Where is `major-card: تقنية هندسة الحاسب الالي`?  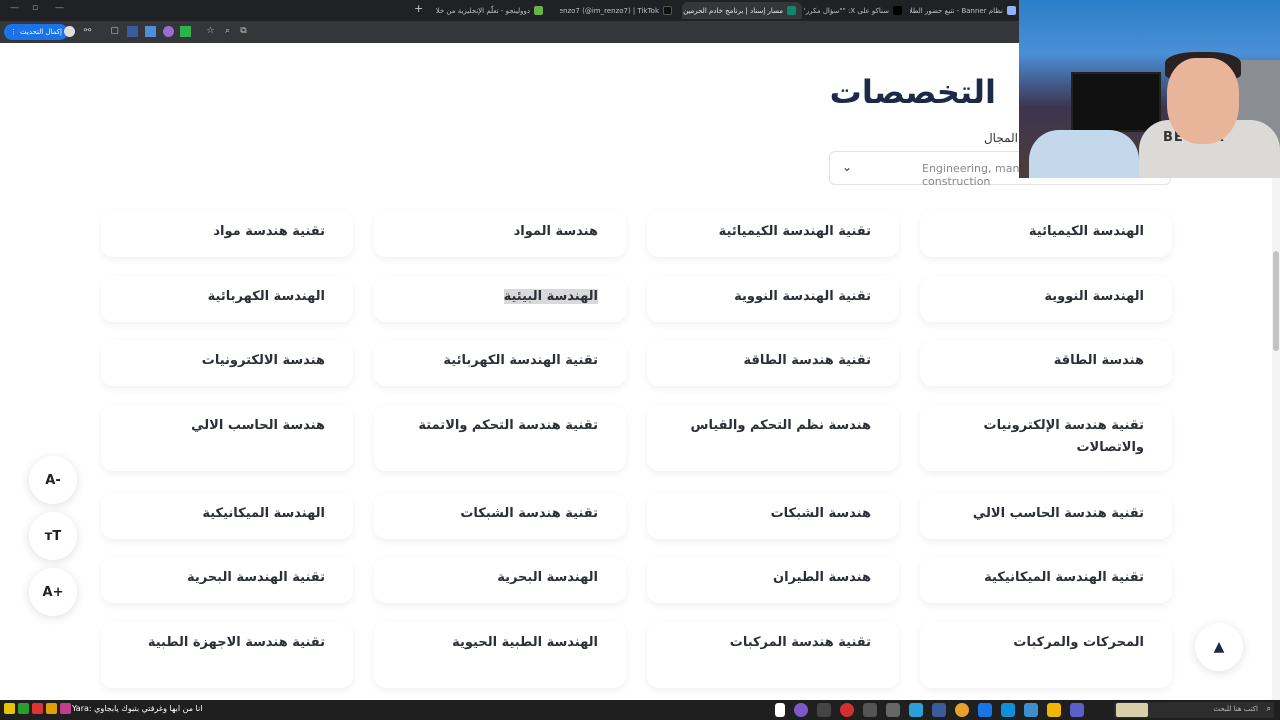
major-card: تقنية هندسة الحاسب الالي is located at coordinates (1046, 516).